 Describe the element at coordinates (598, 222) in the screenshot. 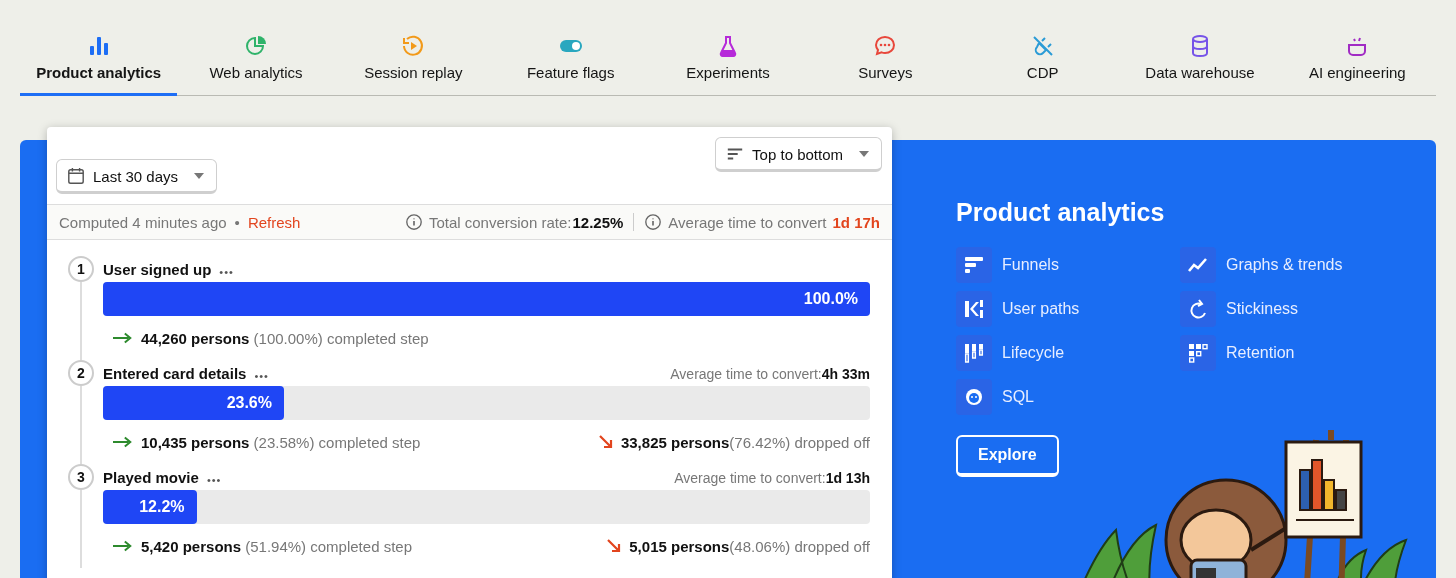

I see `conversion-value: 12.25%` at that location.